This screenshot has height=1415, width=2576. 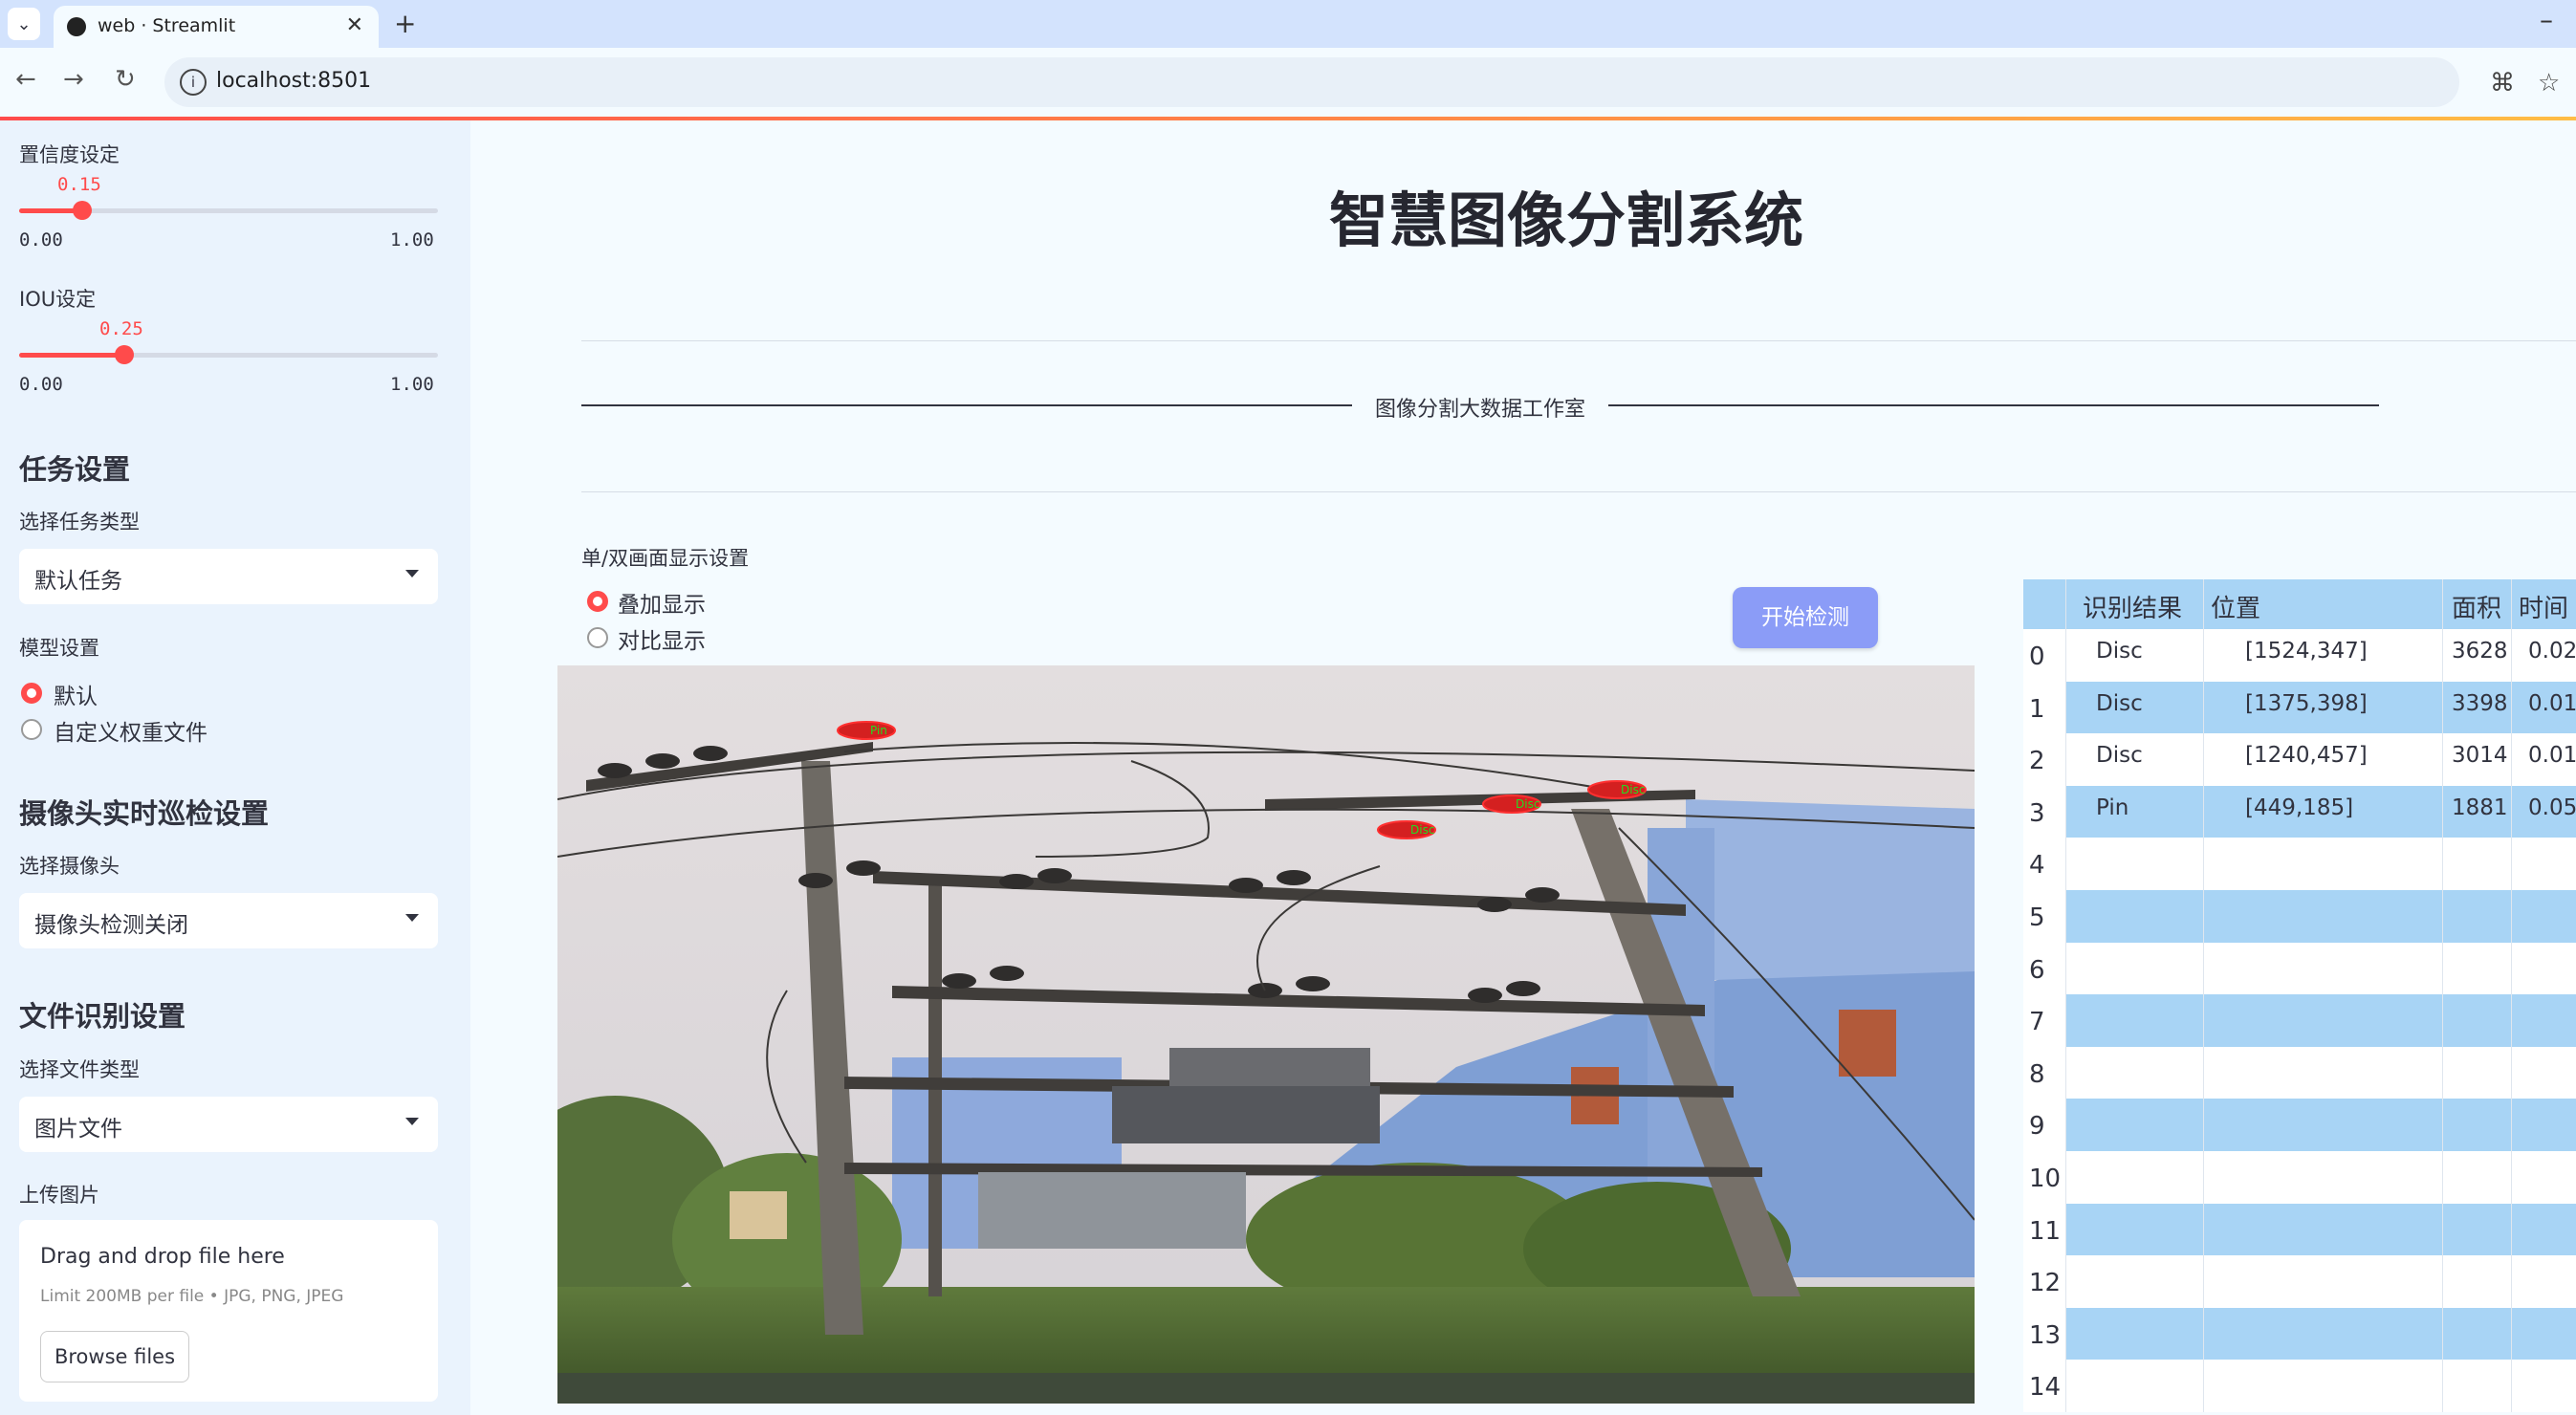 What do you see at coordinates (2306, 756) in the screenshot?
I see `table-cell: [1240,457]` at bounding box center [2306, 756].